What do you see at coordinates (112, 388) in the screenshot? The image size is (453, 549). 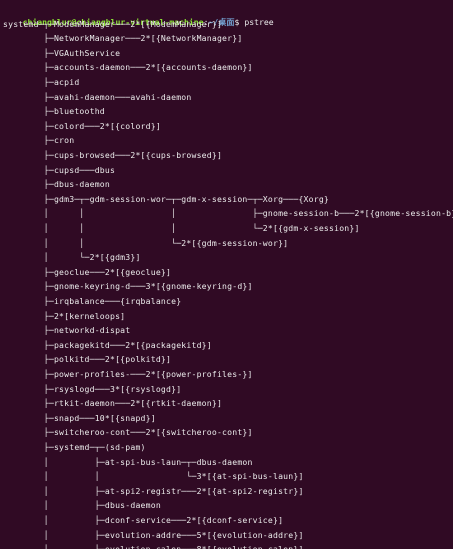 I see `process-tree-line: ├─rsyslogd───3*[{rsyslogd}]` at bounding box center [112, 388].